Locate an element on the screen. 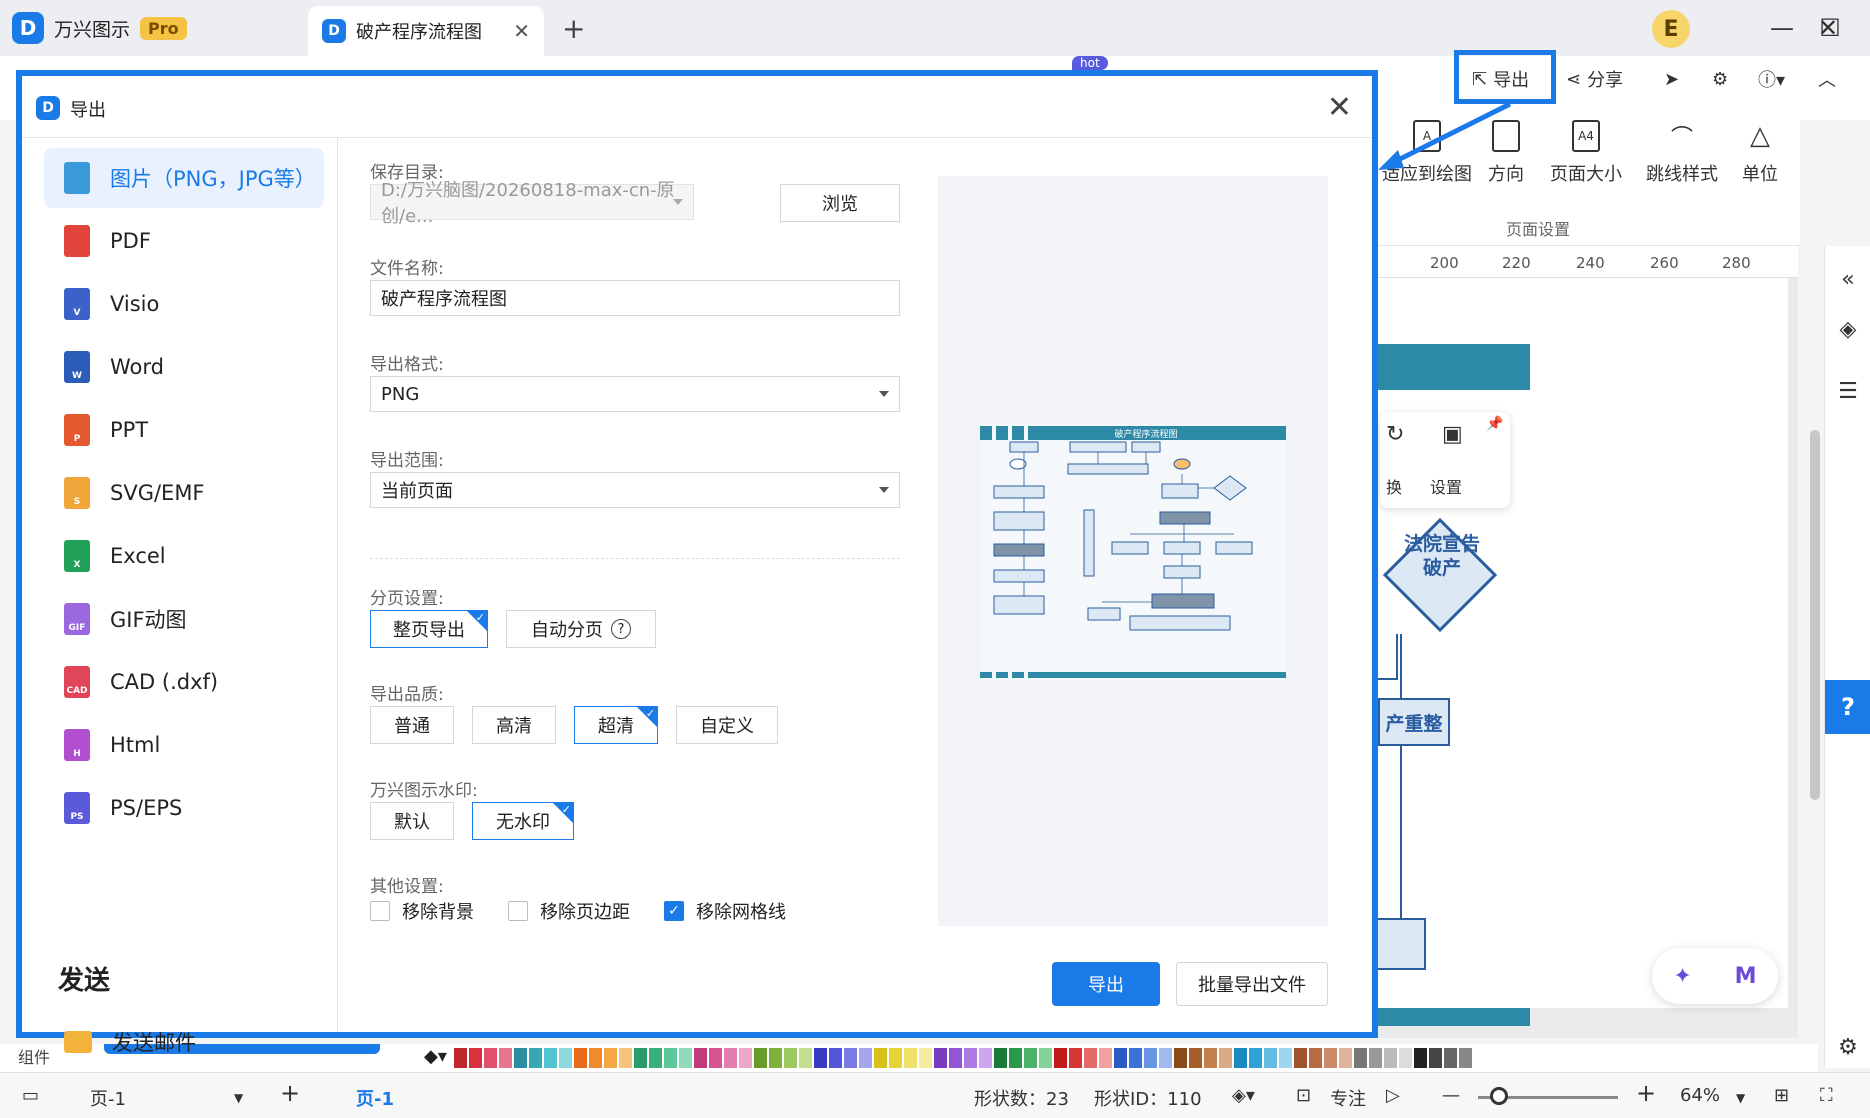 Image resolution: width=1870 pixels, height=1118 pixels. paging-full-button: 整页导出 ✓ is located at coordinates (429, 629).